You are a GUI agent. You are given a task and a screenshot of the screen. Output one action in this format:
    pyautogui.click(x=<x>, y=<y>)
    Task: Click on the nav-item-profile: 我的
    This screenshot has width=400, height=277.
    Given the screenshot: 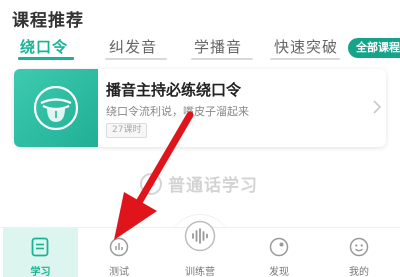 What is the action you would take?
    pyautogui.click(x=359, y=252)
    